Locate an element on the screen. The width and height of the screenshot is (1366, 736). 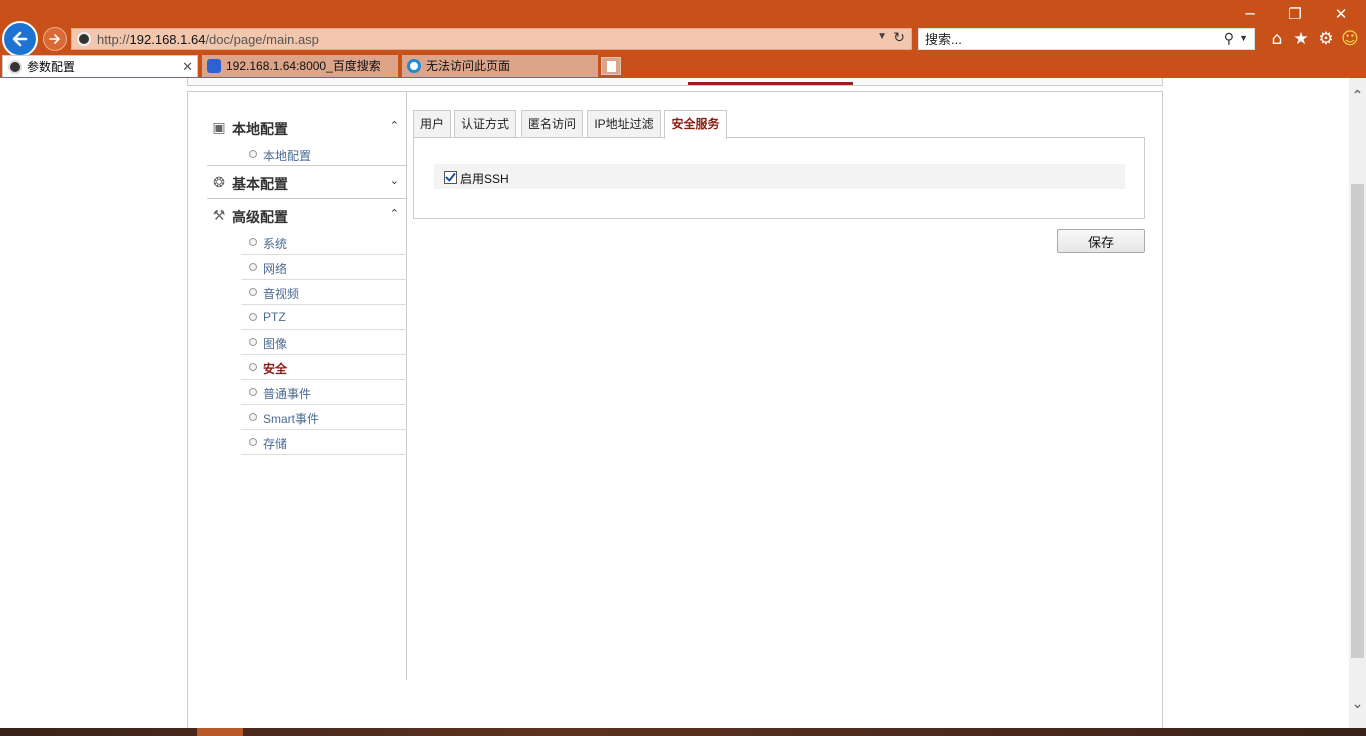
save-button: 保存 is located at coordinates (1101, 241).